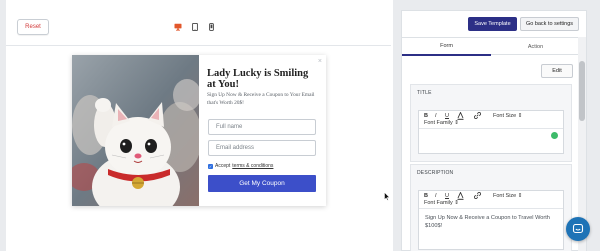  I want to click on title-section: TITLE B I U Font Size ⇕ Font Family ⇕, so click(491, 123).